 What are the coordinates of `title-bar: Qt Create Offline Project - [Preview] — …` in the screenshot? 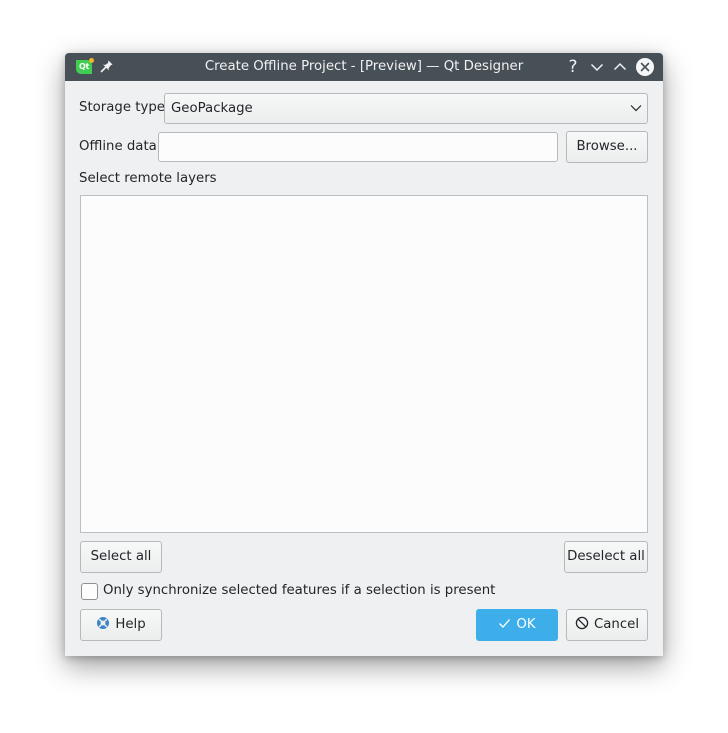 It's located at (364, 67).